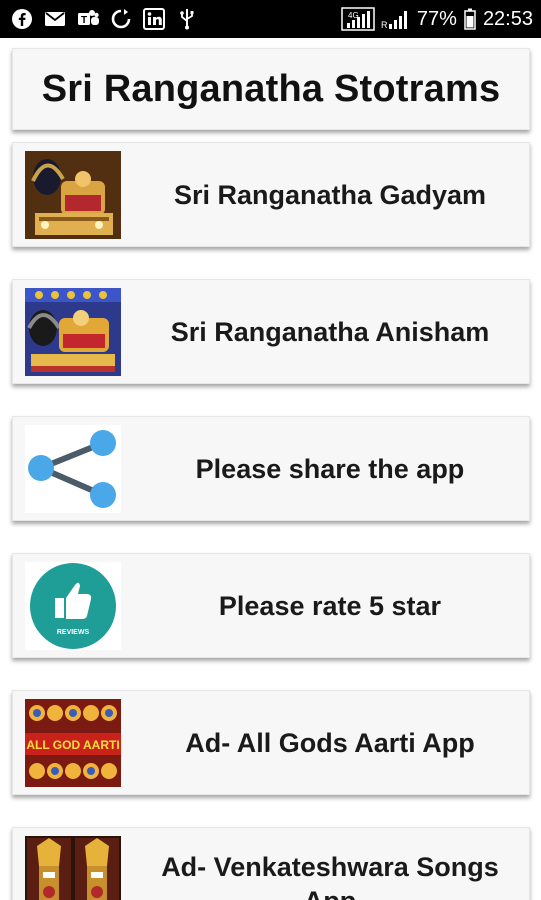  What do you see at coordinates (73, 606) in the screenshot?
I see `reviews-thumbs-up-icon: REVIEWS` at bounding box center [73, 606].